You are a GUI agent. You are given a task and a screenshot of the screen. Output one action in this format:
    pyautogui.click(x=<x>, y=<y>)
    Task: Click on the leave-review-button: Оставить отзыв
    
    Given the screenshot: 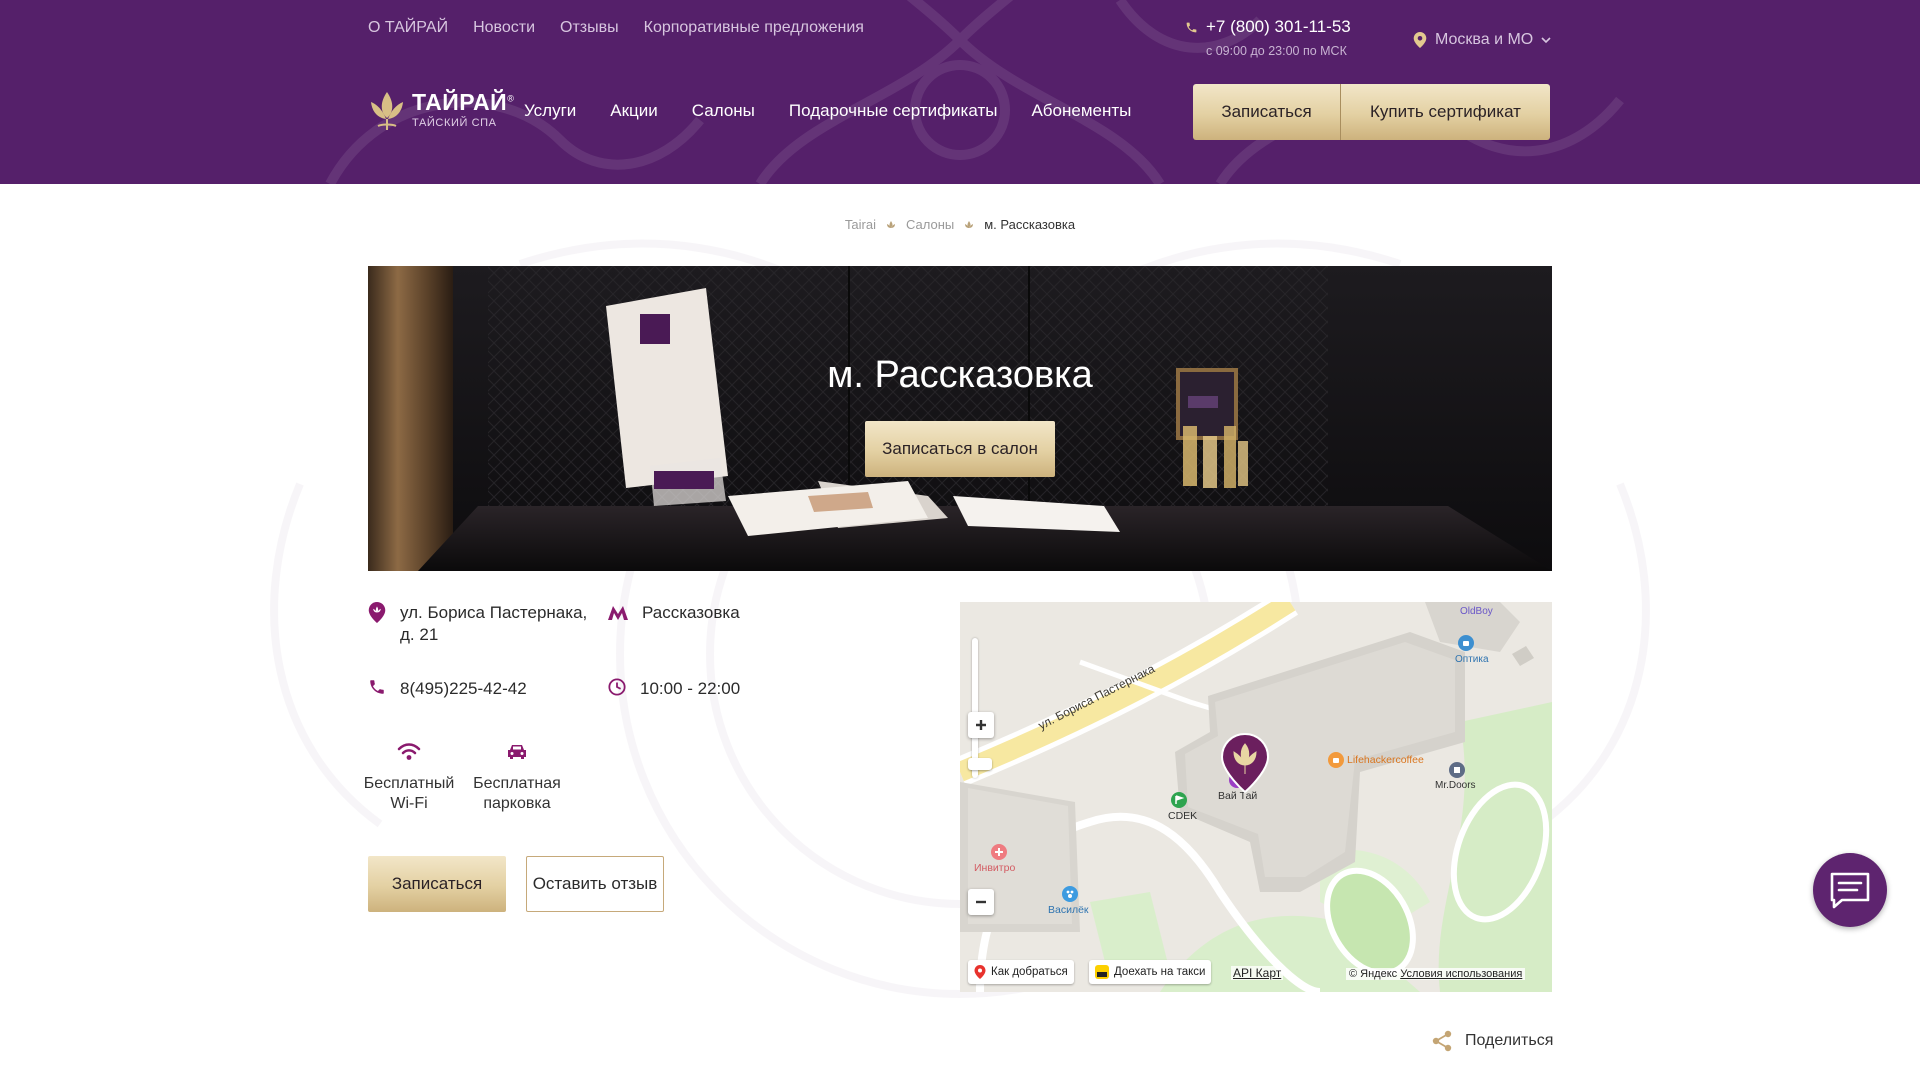 What is the action you would take?
    pyautogui.click(x=595, y=884)
    